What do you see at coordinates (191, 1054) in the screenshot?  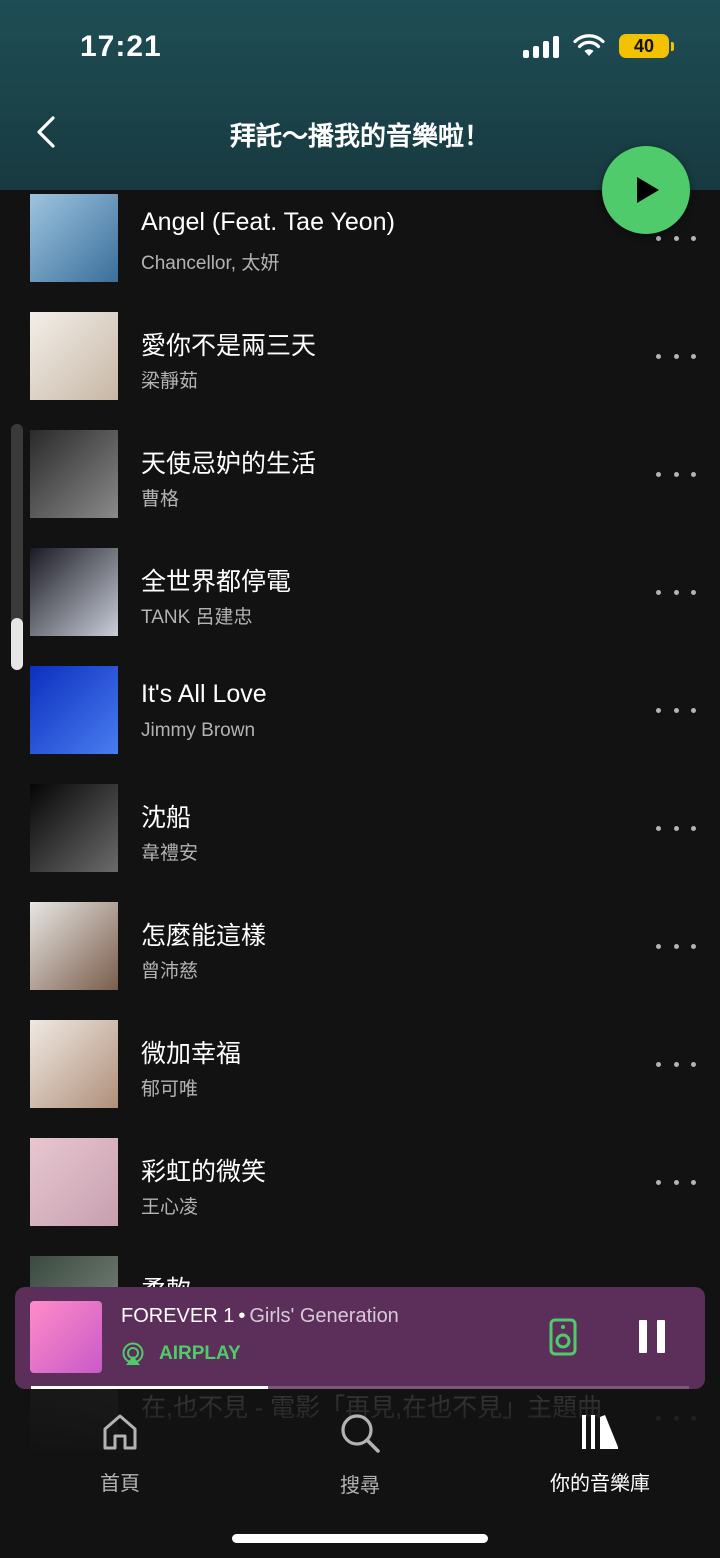 I see `track-title: 微加幸福` at bounding box center [191, 1054].